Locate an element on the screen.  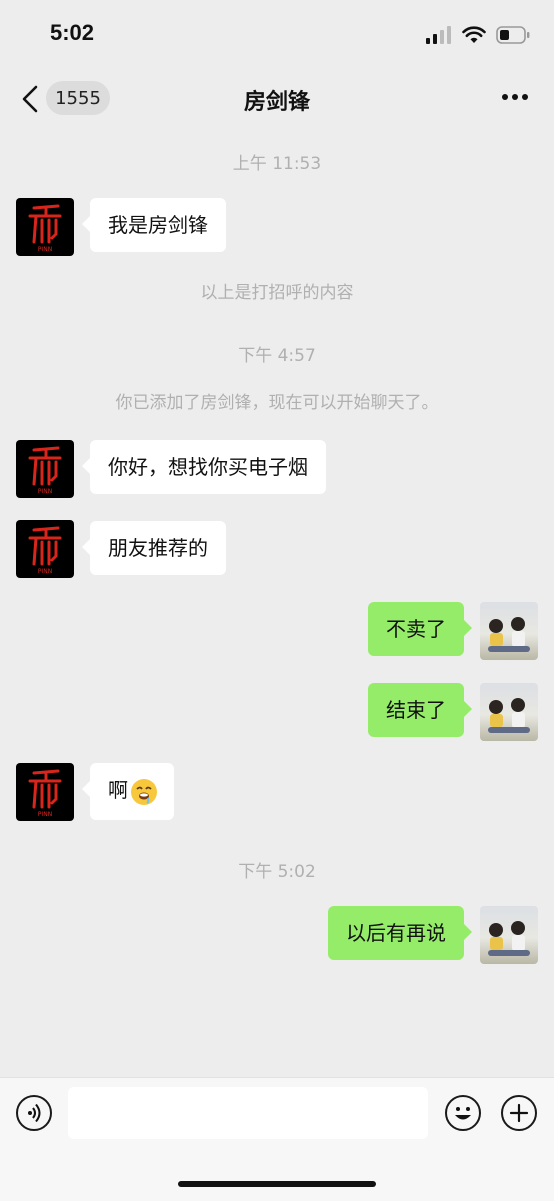
smiley-icon is located at coordinates (463, 1113).